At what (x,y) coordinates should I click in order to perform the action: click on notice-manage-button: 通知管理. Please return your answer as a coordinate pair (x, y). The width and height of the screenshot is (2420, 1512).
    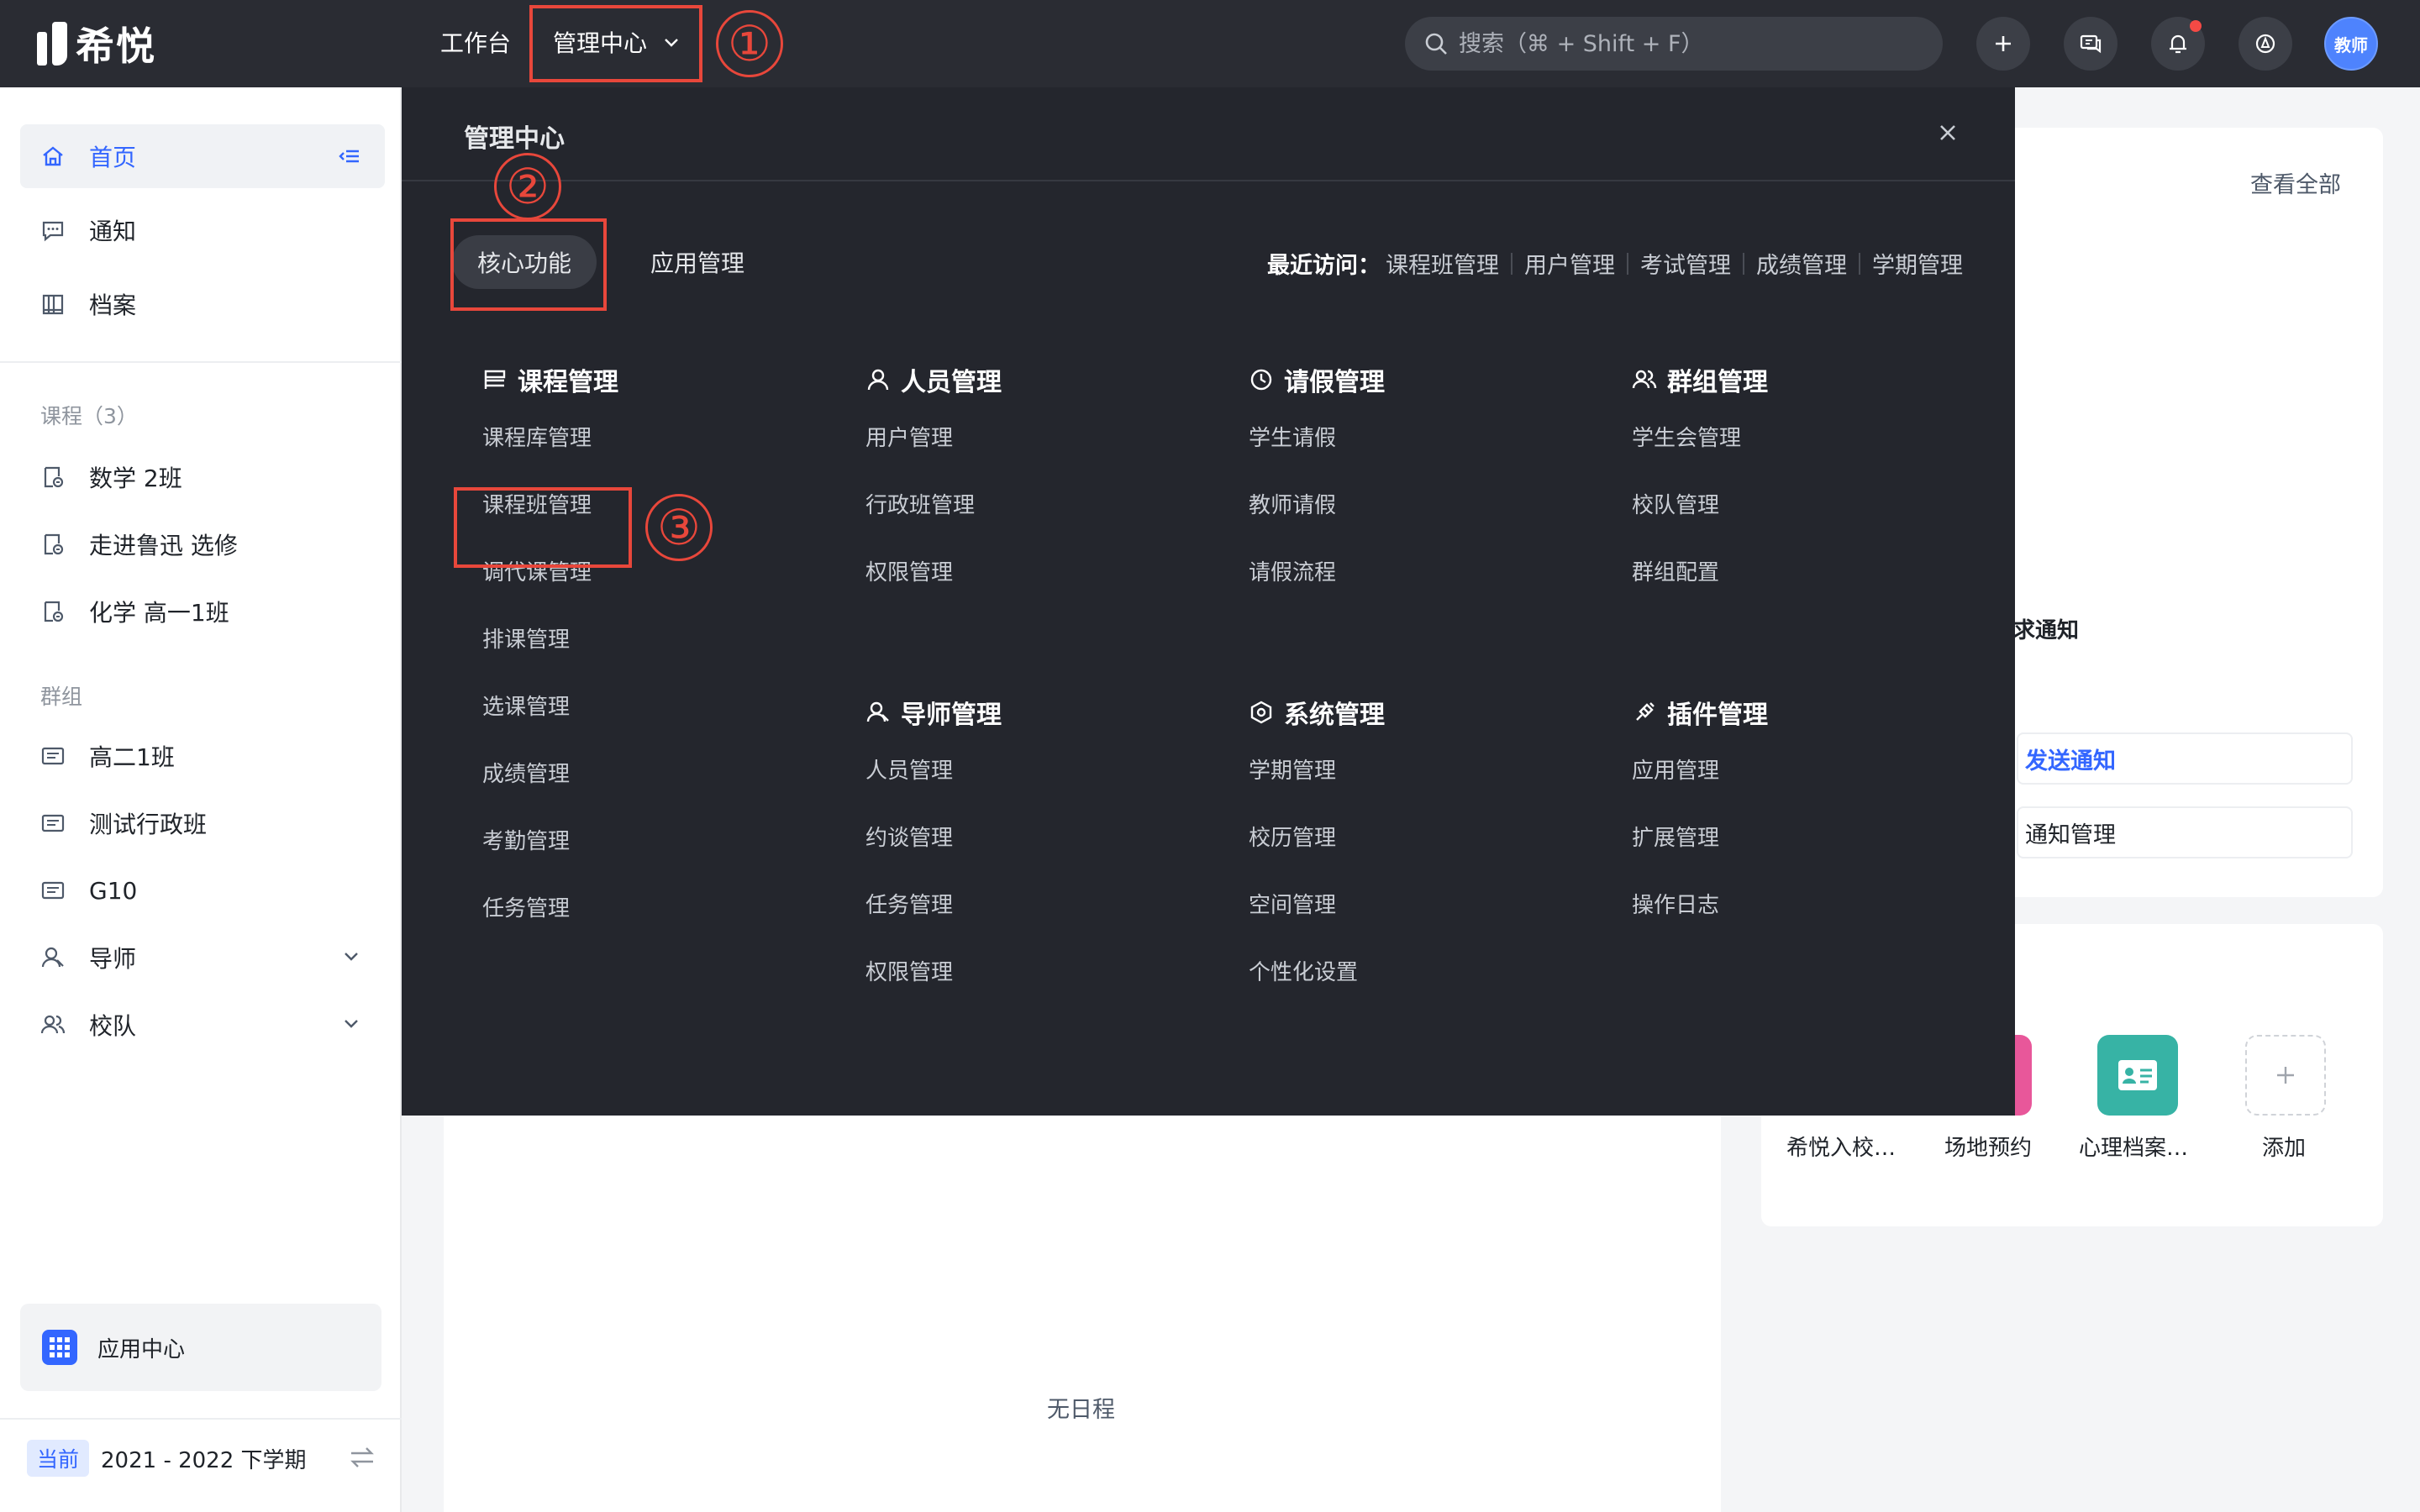
    Looking at the image, I should click on (2185, 832).